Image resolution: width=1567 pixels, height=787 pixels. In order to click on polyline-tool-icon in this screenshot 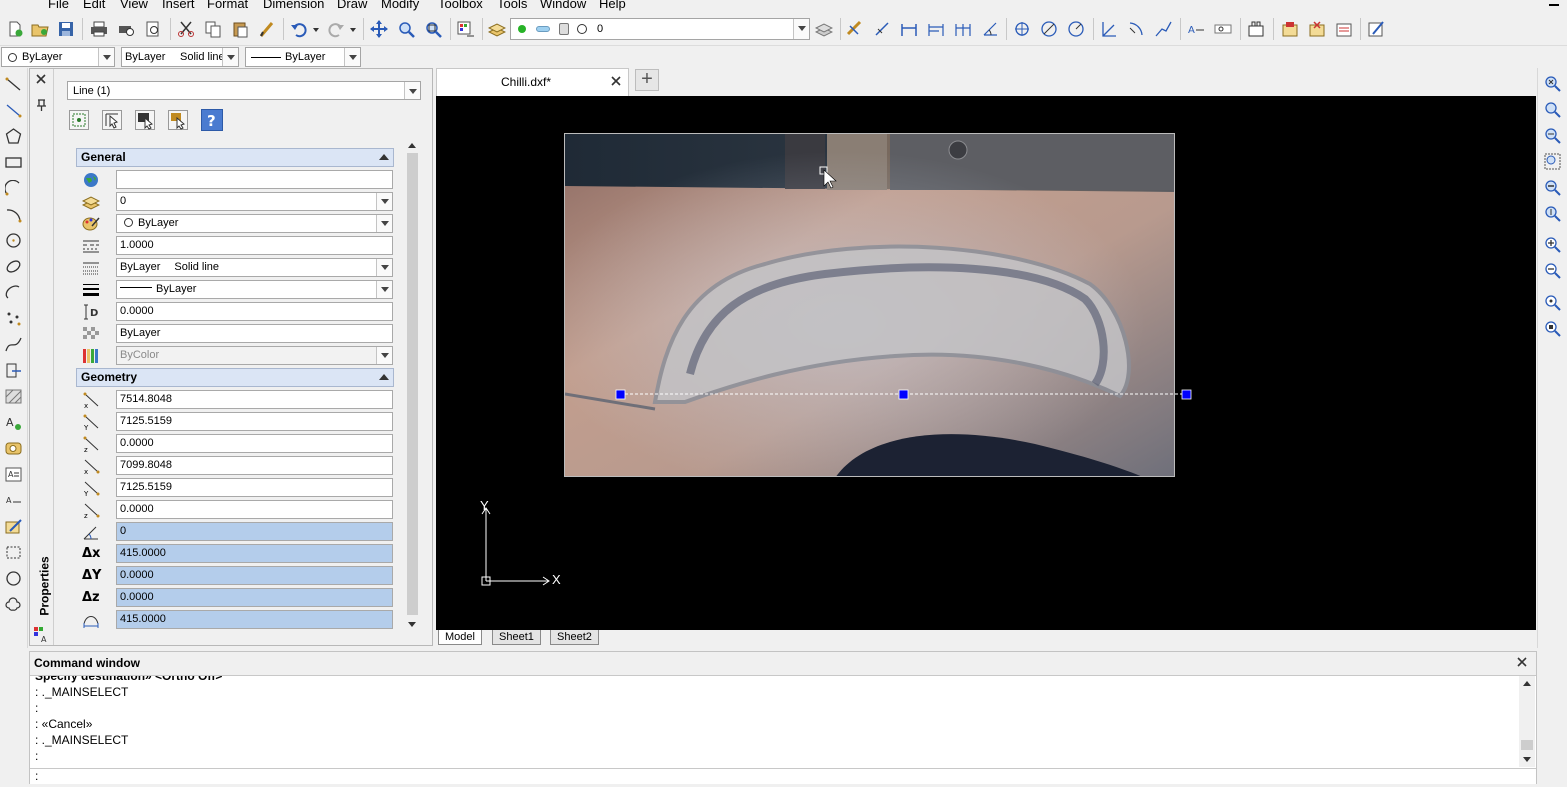, I will do `click(13, 110)`.